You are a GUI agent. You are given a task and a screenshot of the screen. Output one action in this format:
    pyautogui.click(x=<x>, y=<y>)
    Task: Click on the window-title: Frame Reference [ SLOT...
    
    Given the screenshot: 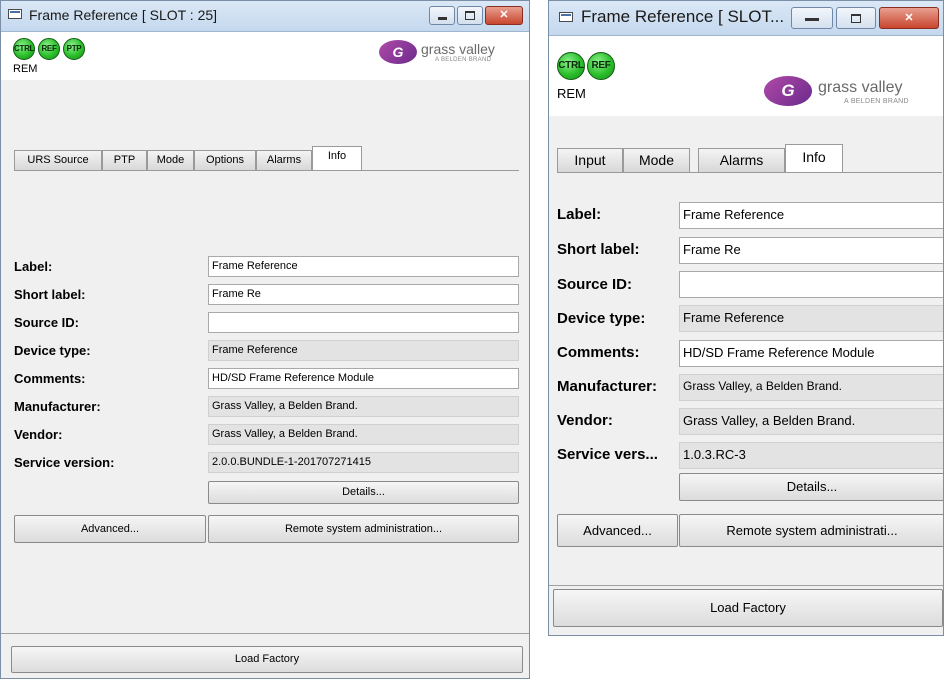 What is the action you would take?
    pyautogui.click(x=683, y=16)
    